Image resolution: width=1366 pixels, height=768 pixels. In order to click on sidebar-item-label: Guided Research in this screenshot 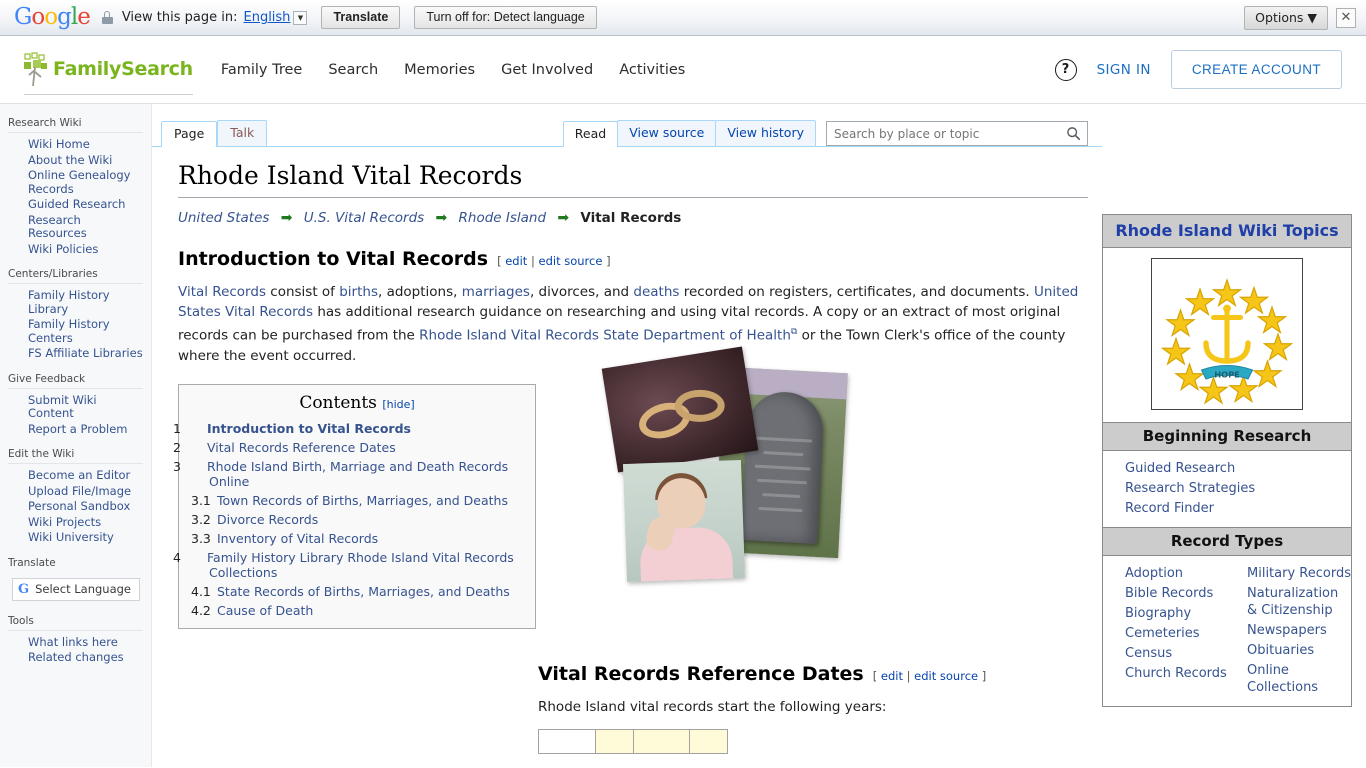, I will do `click(75, 204)`.